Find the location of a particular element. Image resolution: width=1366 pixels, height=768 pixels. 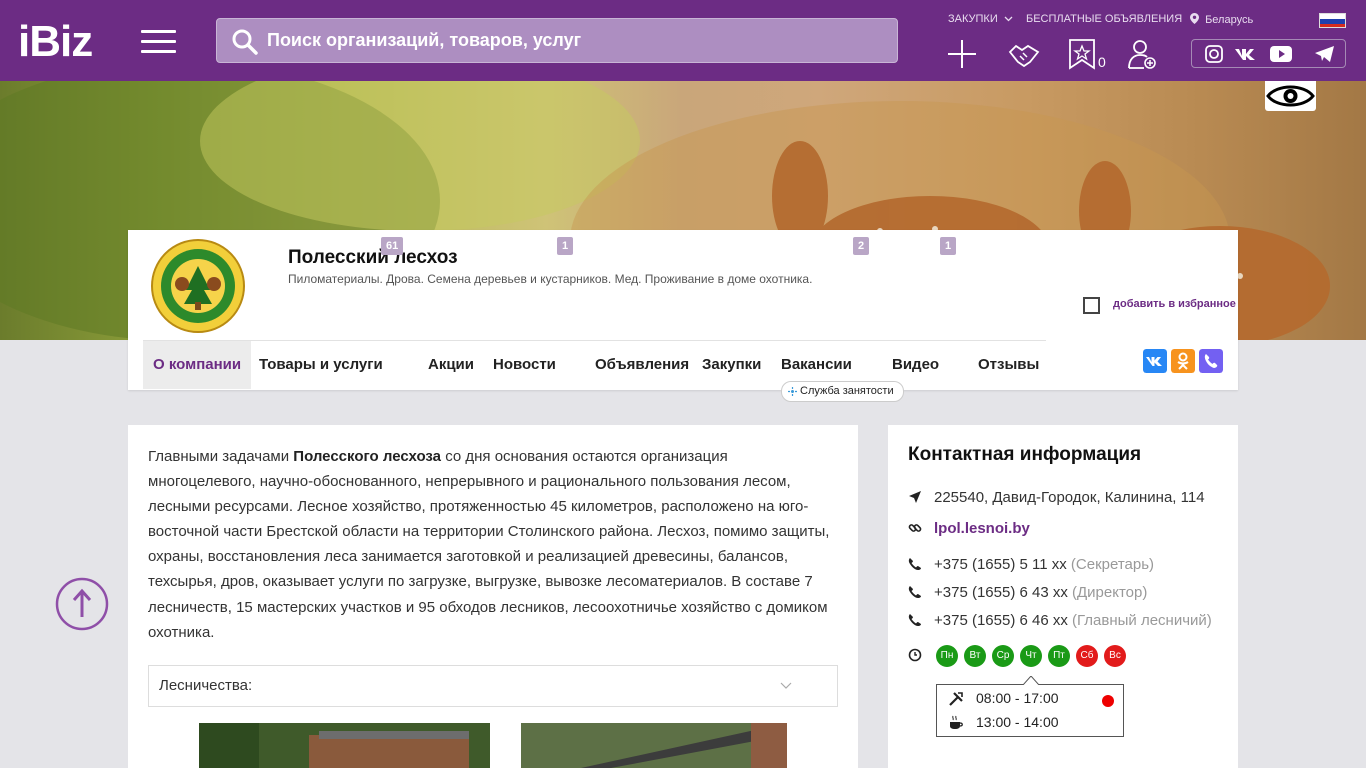

vk-icon is located at coordinates (1245, 54).